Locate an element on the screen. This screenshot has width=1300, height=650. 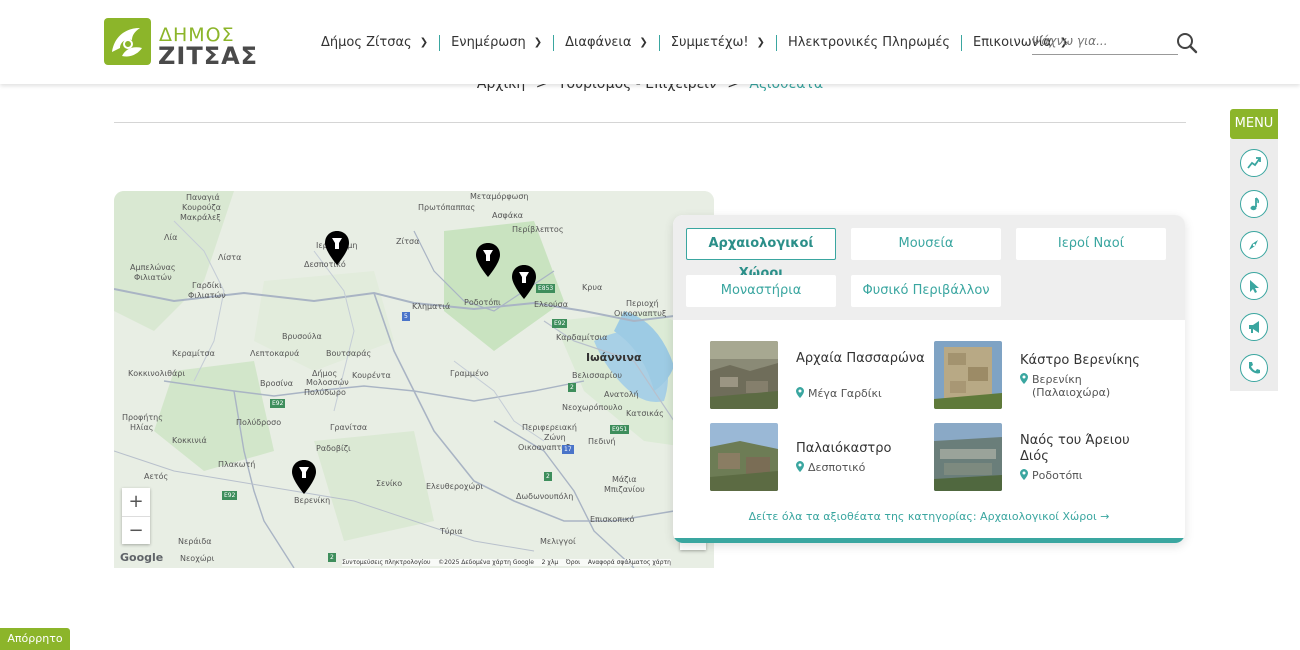
map-label: Βουτσαράς is located at coordinates (349, 353).